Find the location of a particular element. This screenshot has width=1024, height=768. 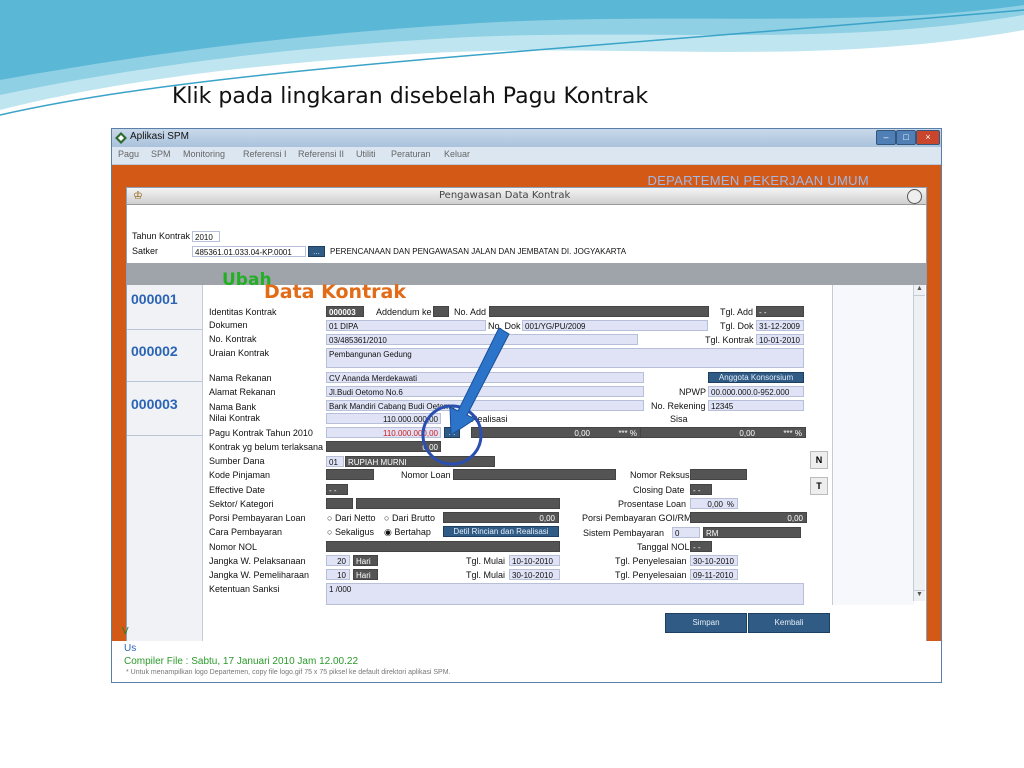

dari-netto-label: Dari Netto is located at coordinates (355, 518).